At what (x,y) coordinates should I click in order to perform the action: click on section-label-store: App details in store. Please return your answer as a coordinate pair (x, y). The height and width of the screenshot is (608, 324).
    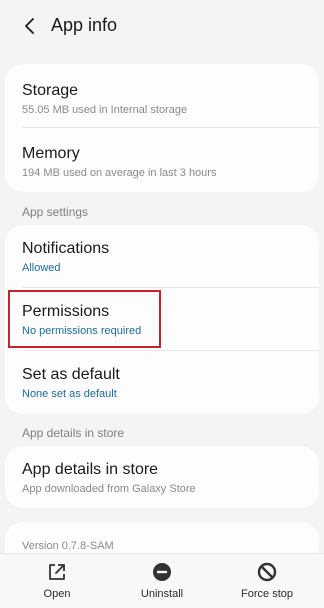
    Looking at the image, I should click on (73, 433).